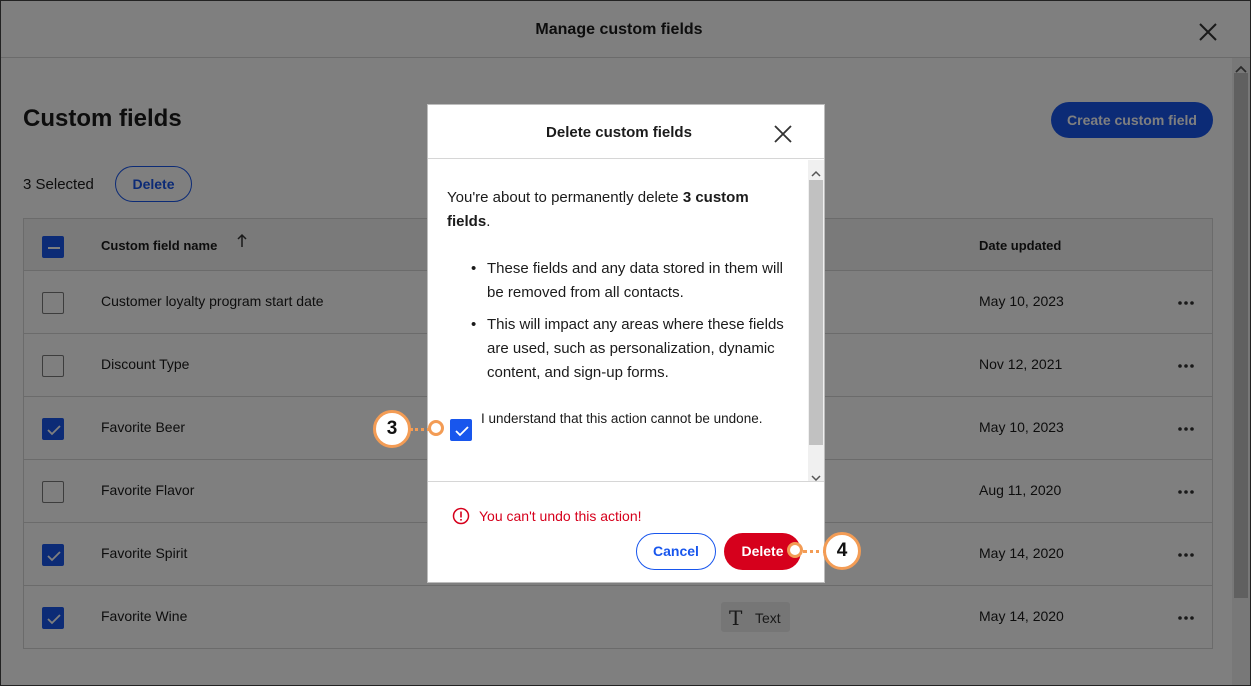 This screenshot has height=686, width=1251. I want to click on acknowledge-checkbox, so click(461, 430).